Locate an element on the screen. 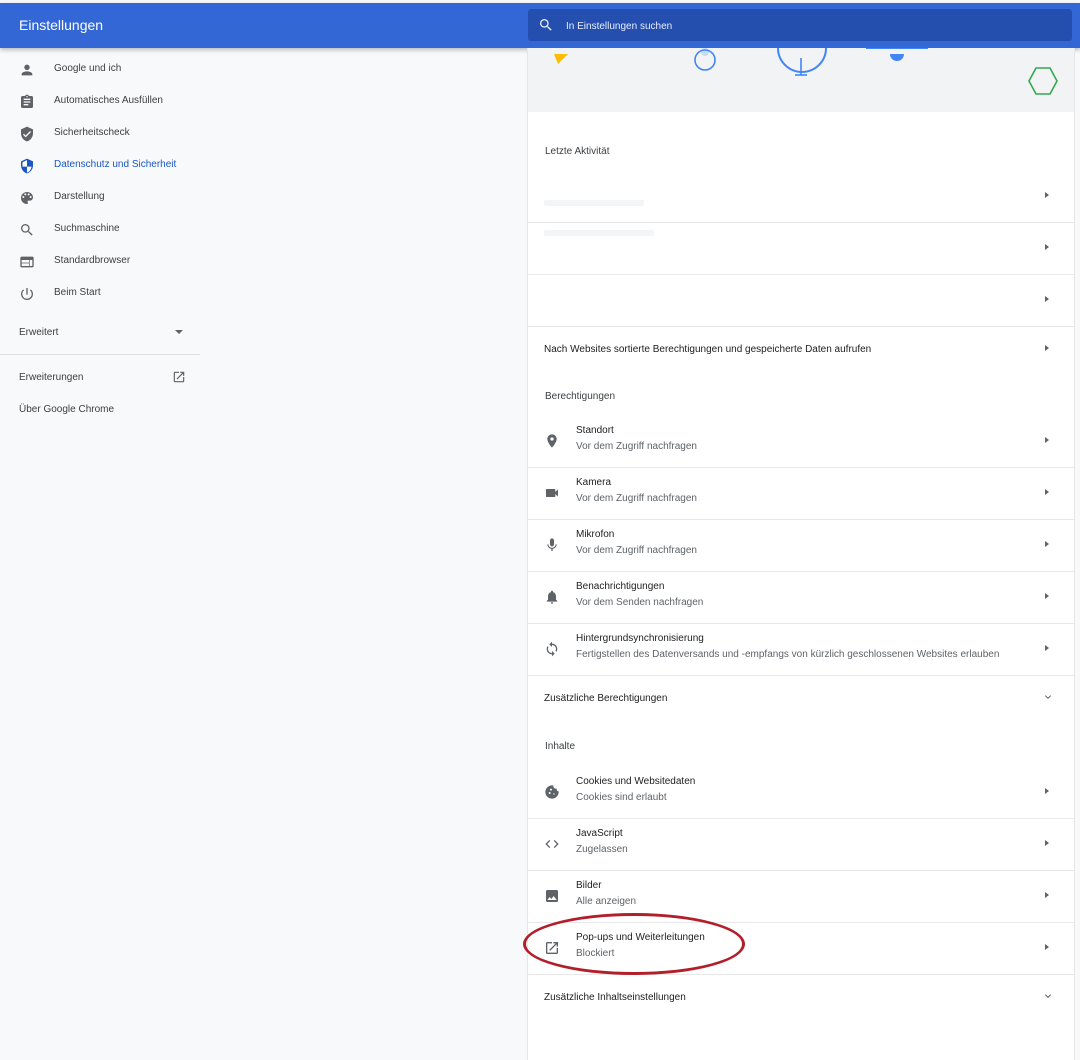 The image size is (1080, 1060). sidebar-divider is located at coordinates (100, 354).